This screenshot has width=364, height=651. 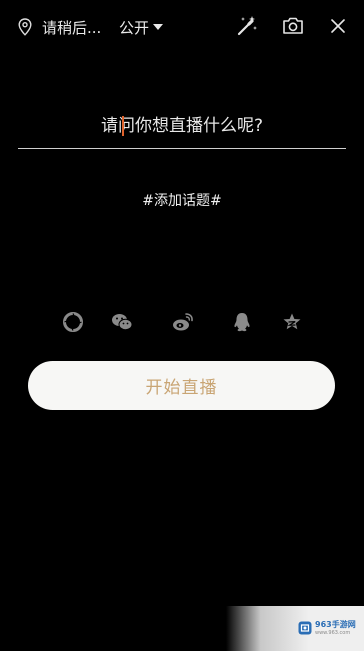 I want to click on weibo-icon, so click(x=183, y=322).